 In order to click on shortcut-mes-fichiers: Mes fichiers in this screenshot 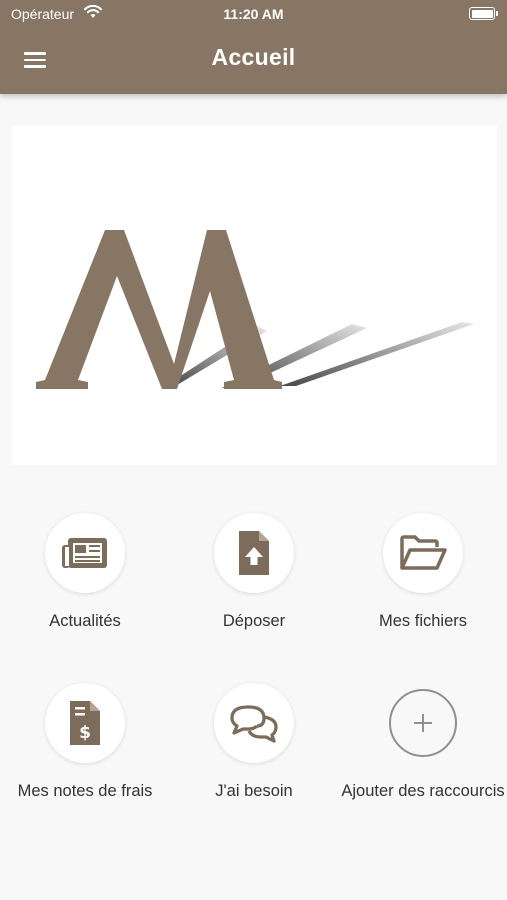, I will do `click(422, 573)`.